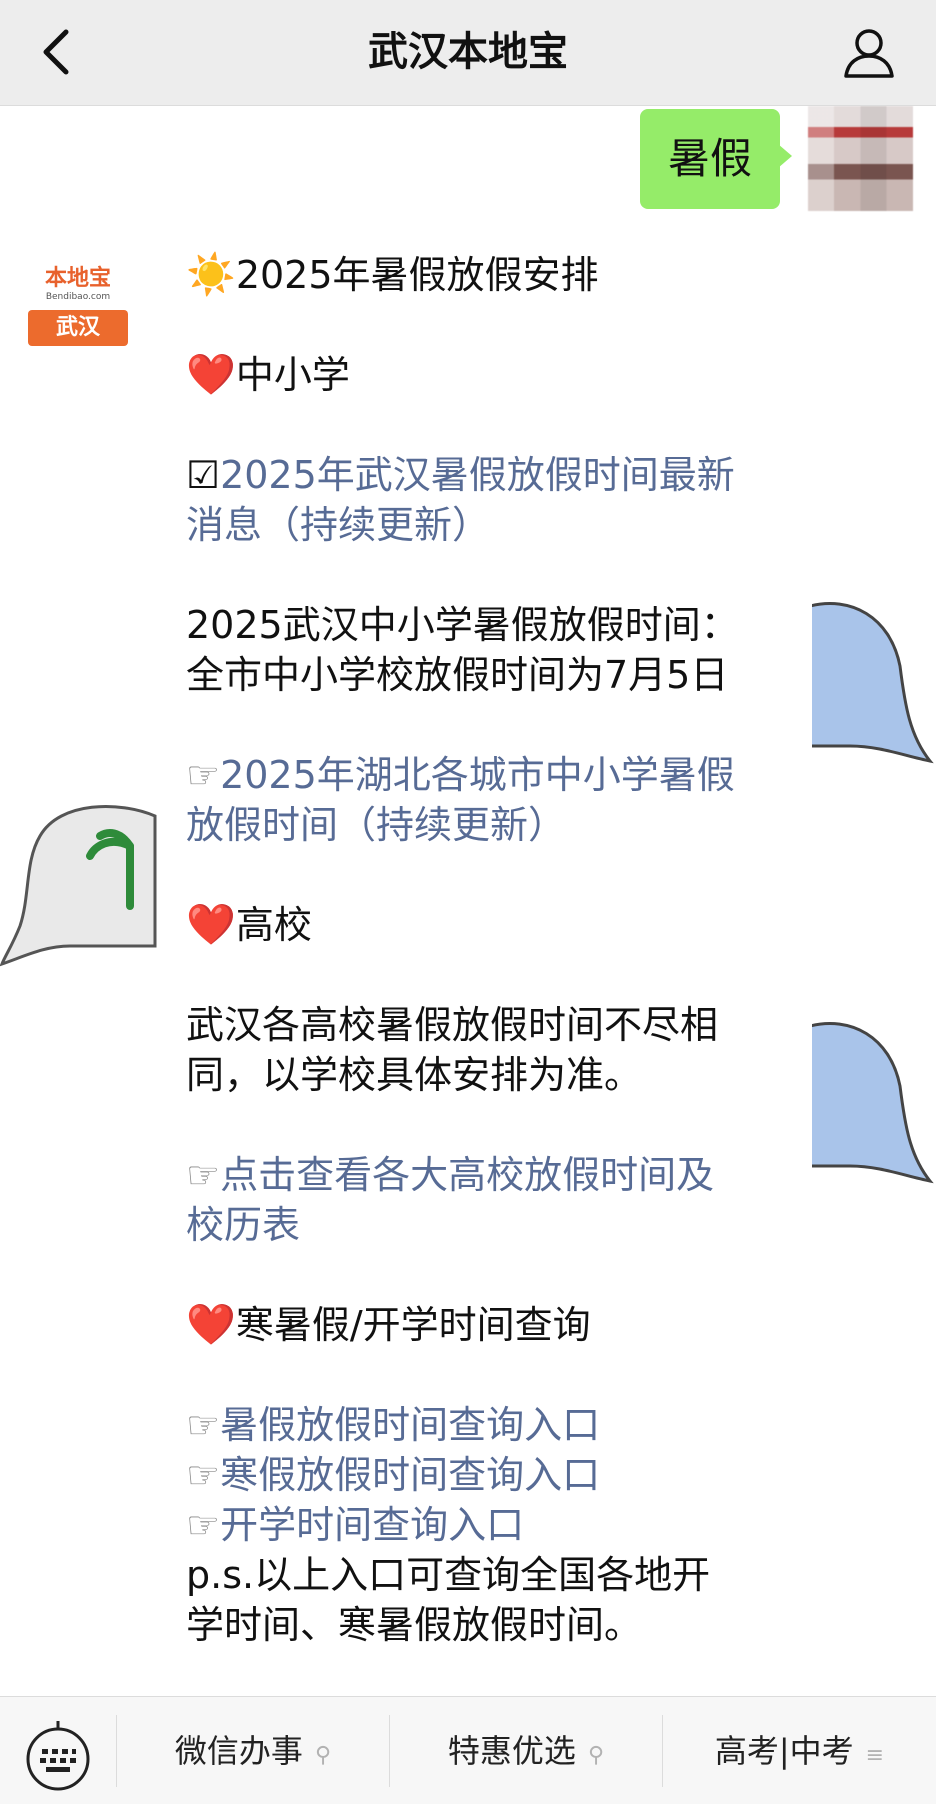 This screenshot has width=936, height=1804. What do you see at coordinates (872, 1103) in the screenshot?
I see `whale-sticker-right-bottom-icon` at bounding box center [872, 1103].